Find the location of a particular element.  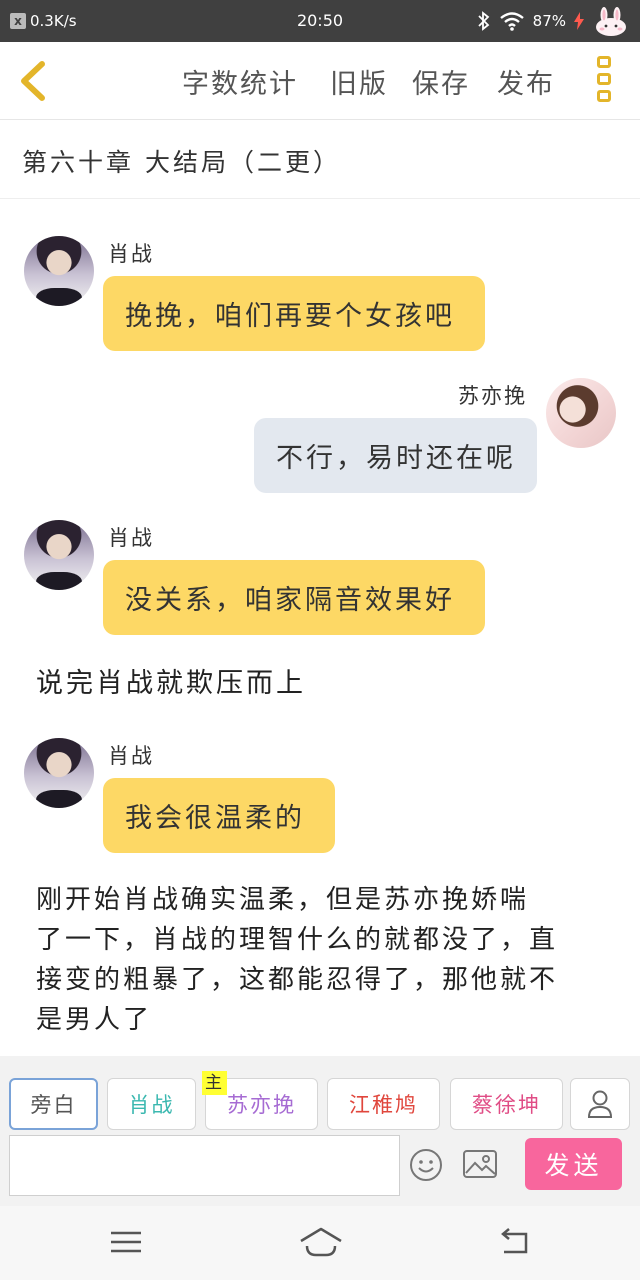

narration-text: 说完肖战就欺压而上 is located at coordinates (171, 684).